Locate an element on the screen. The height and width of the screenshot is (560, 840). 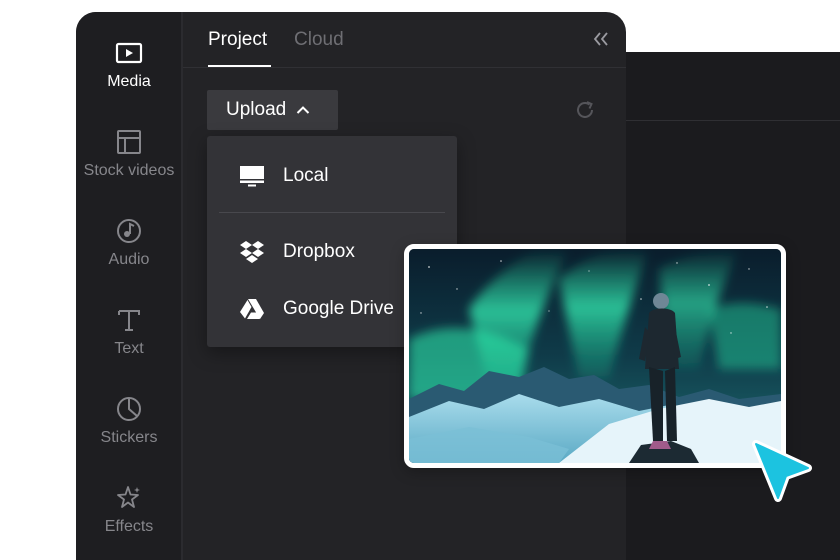
upload-button: Upload is located at coordinates (272, 110).